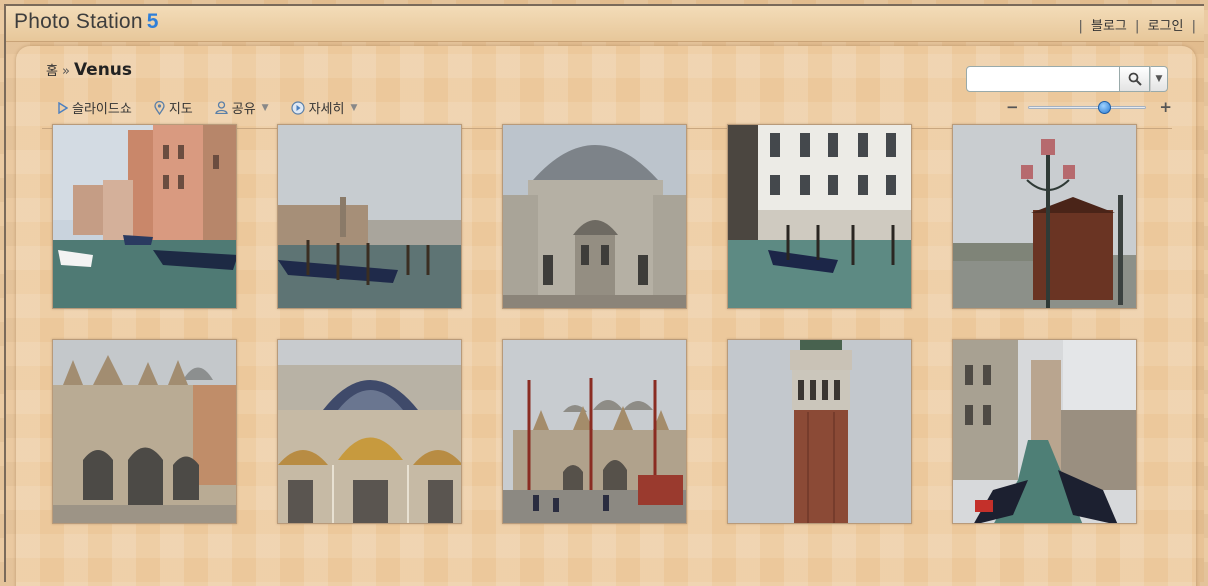 Image resolution: width=1208 pixels, height=586 pixels. I want to click on breadcrumb: 홈 » Venus, so click(89, 70).